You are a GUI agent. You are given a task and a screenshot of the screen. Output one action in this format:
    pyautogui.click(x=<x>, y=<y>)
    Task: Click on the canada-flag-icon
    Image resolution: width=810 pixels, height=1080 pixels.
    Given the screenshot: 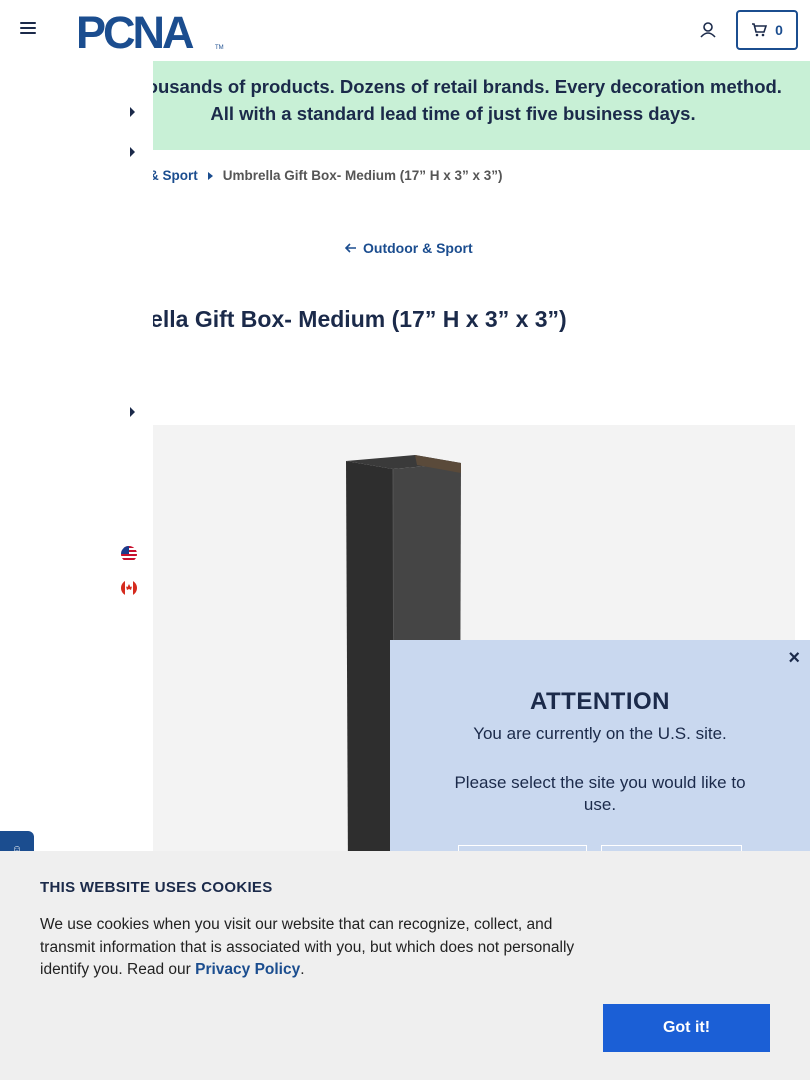 What is the action you would take?
    pyautogui.click(x=129, y=588)
    